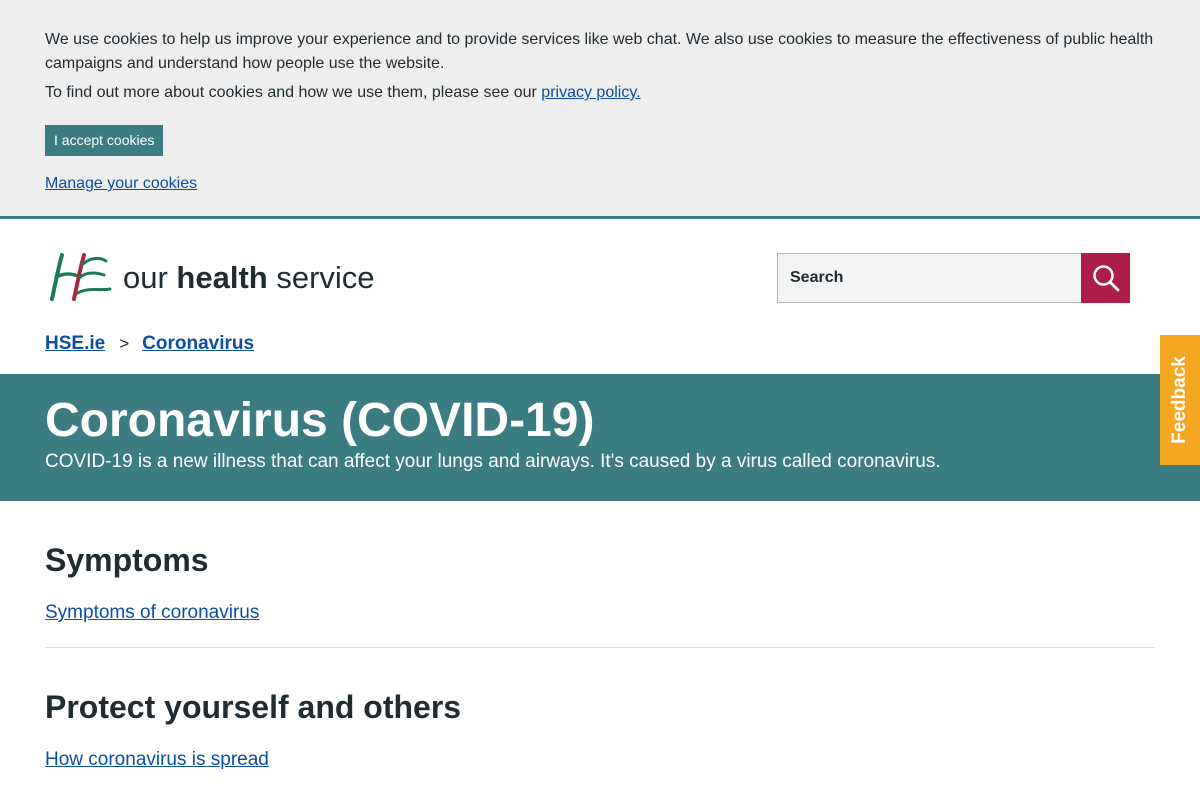 This screenshot has height=800, width=1200. I want to click on page-title: Coronavirus (COVID-19), so click(320, 420).